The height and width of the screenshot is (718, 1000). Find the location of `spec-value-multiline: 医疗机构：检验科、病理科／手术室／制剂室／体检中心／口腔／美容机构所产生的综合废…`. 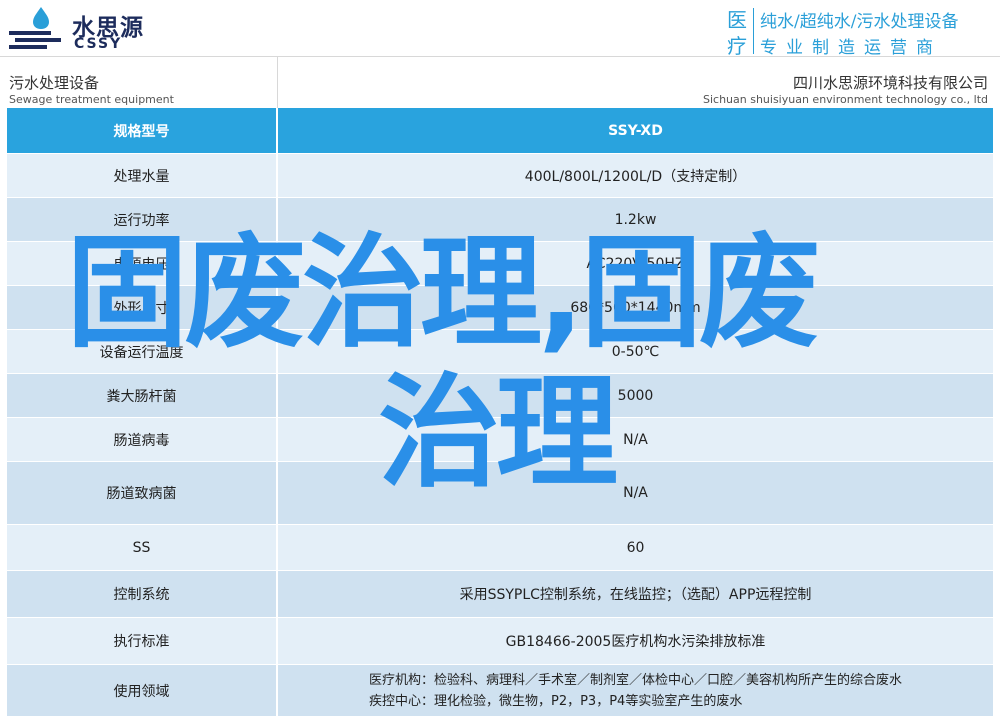

spec-value-multiline: 医疗机构：检验科、病理科／手术室／制剂室／体检中心／口腔／美容机构所产生的综合废… is located at coordinates (635, 691).